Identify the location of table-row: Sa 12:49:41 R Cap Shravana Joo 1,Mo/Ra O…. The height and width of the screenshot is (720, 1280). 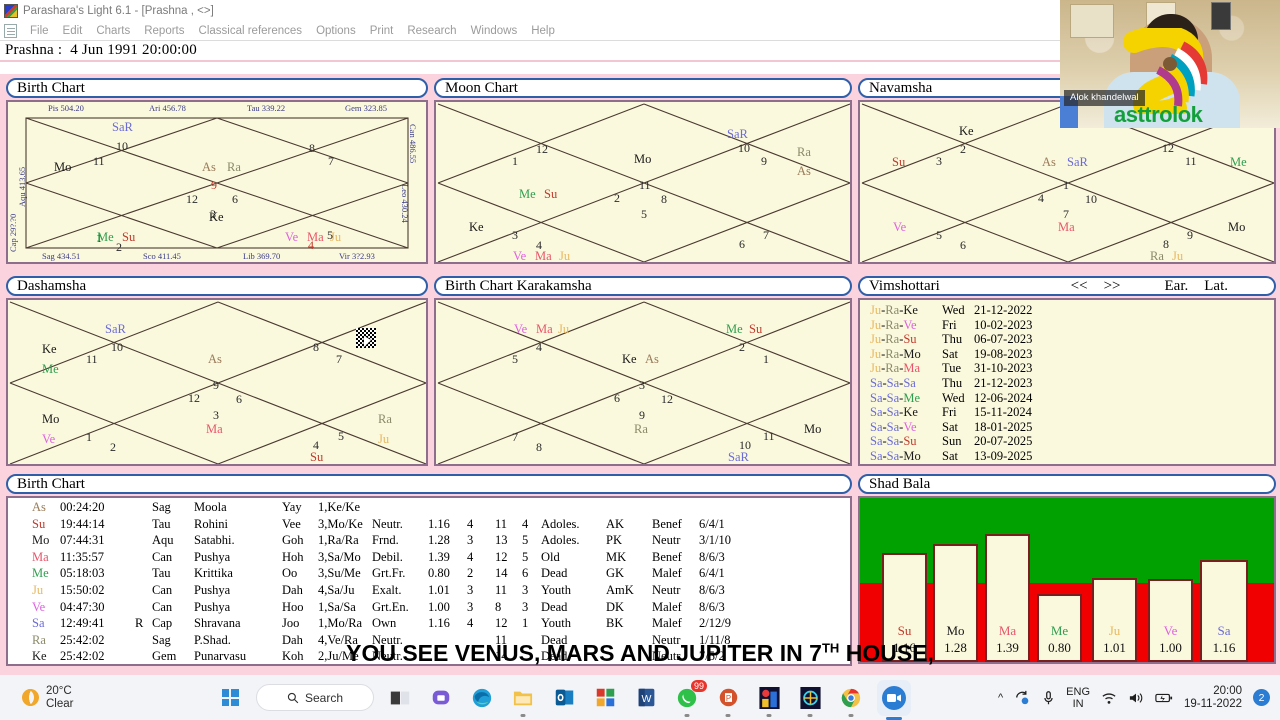
(432, 624).